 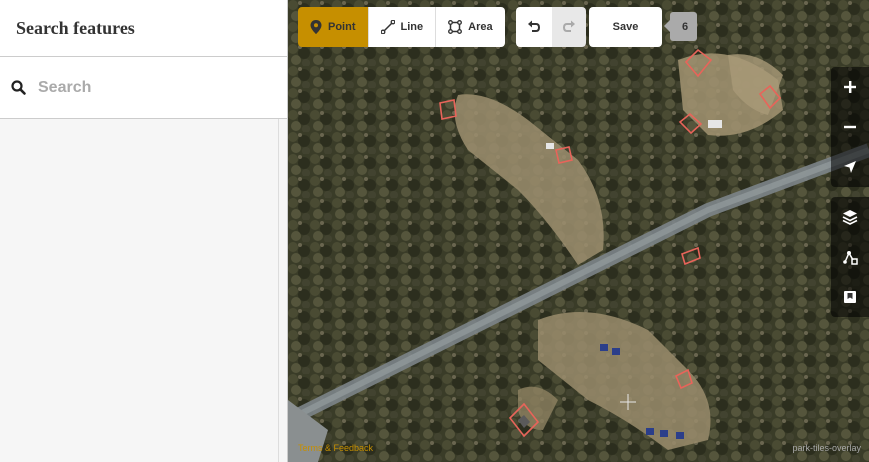 I want to click on help-icon, so click(x=850, y=297).